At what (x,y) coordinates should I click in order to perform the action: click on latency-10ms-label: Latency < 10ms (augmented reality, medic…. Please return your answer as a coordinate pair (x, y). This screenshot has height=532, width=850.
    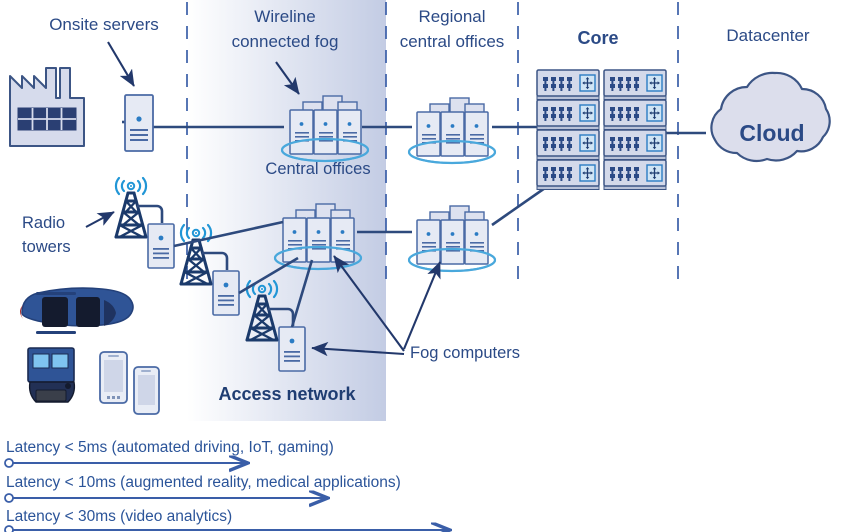
    Looking at the image, I should click on (203, 482).